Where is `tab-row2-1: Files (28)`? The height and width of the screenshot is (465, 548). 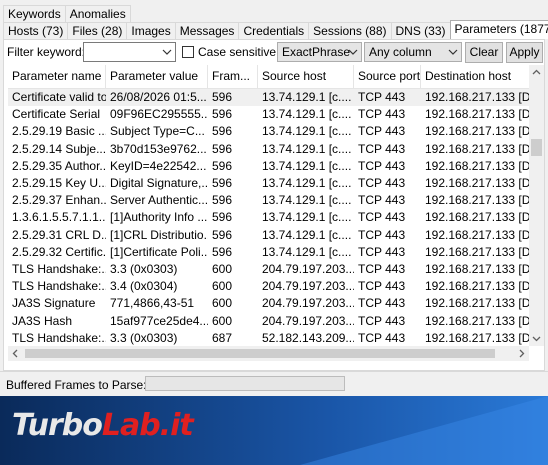 tab-row2-1: Files (28) is located at coordinates (97, 30).